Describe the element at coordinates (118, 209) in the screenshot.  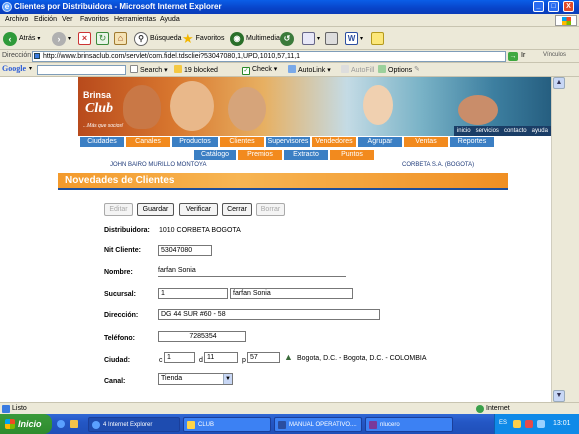
I see `edit-button: Editar` at that location.